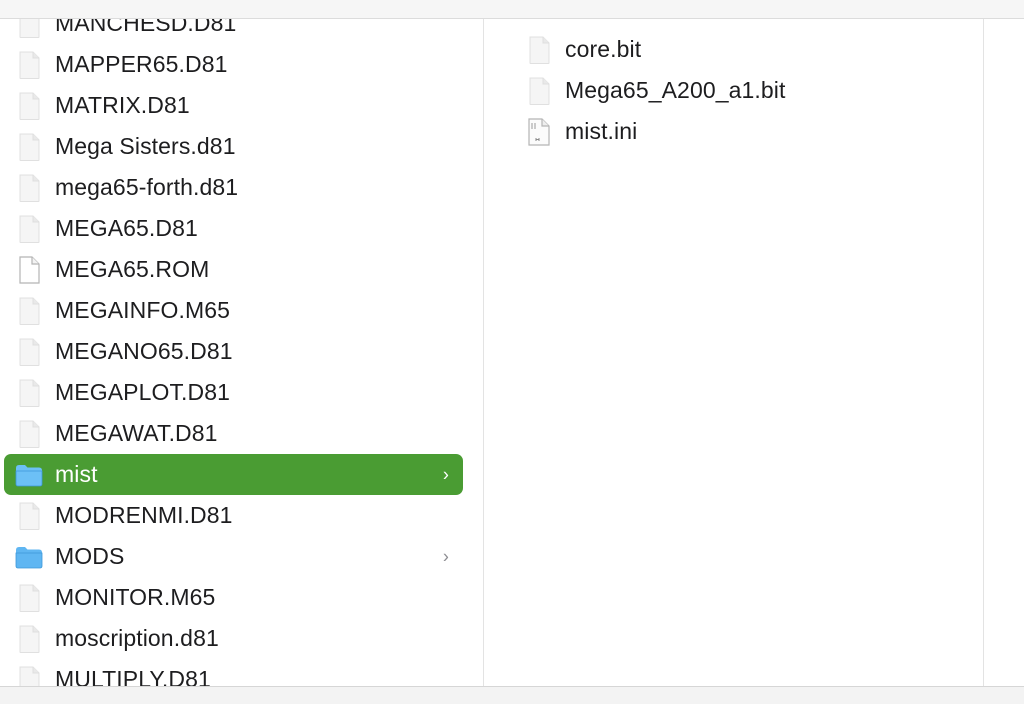  I want to click on file-row: Mega65_A200_a1.bit, so click(738, 90).